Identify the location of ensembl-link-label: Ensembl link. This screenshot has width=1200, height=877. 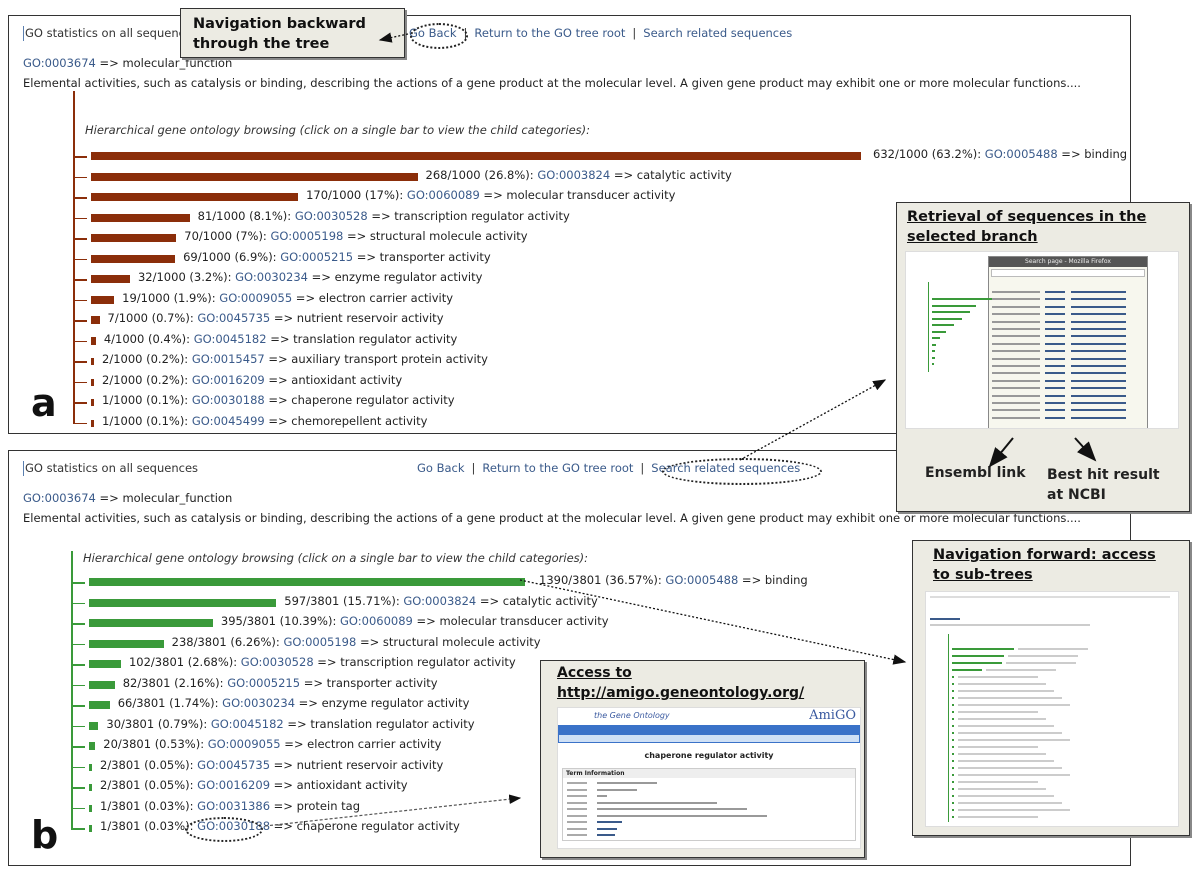
(975, 473).